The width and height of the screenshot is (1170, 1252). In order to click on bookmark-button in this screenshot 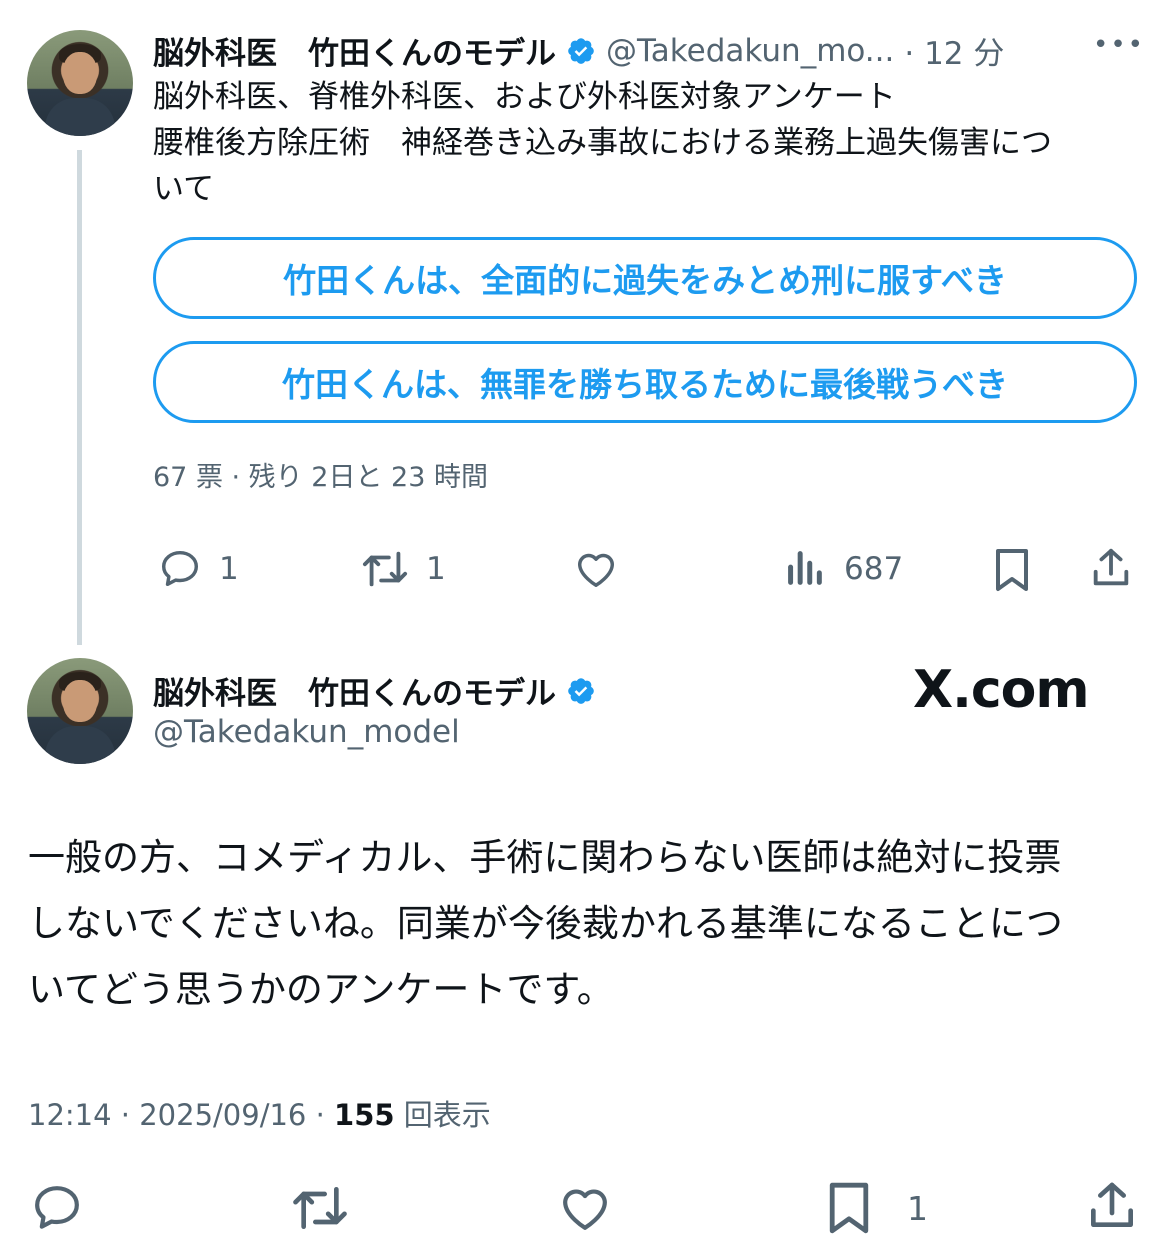, I will do `click(1012, 570)`.